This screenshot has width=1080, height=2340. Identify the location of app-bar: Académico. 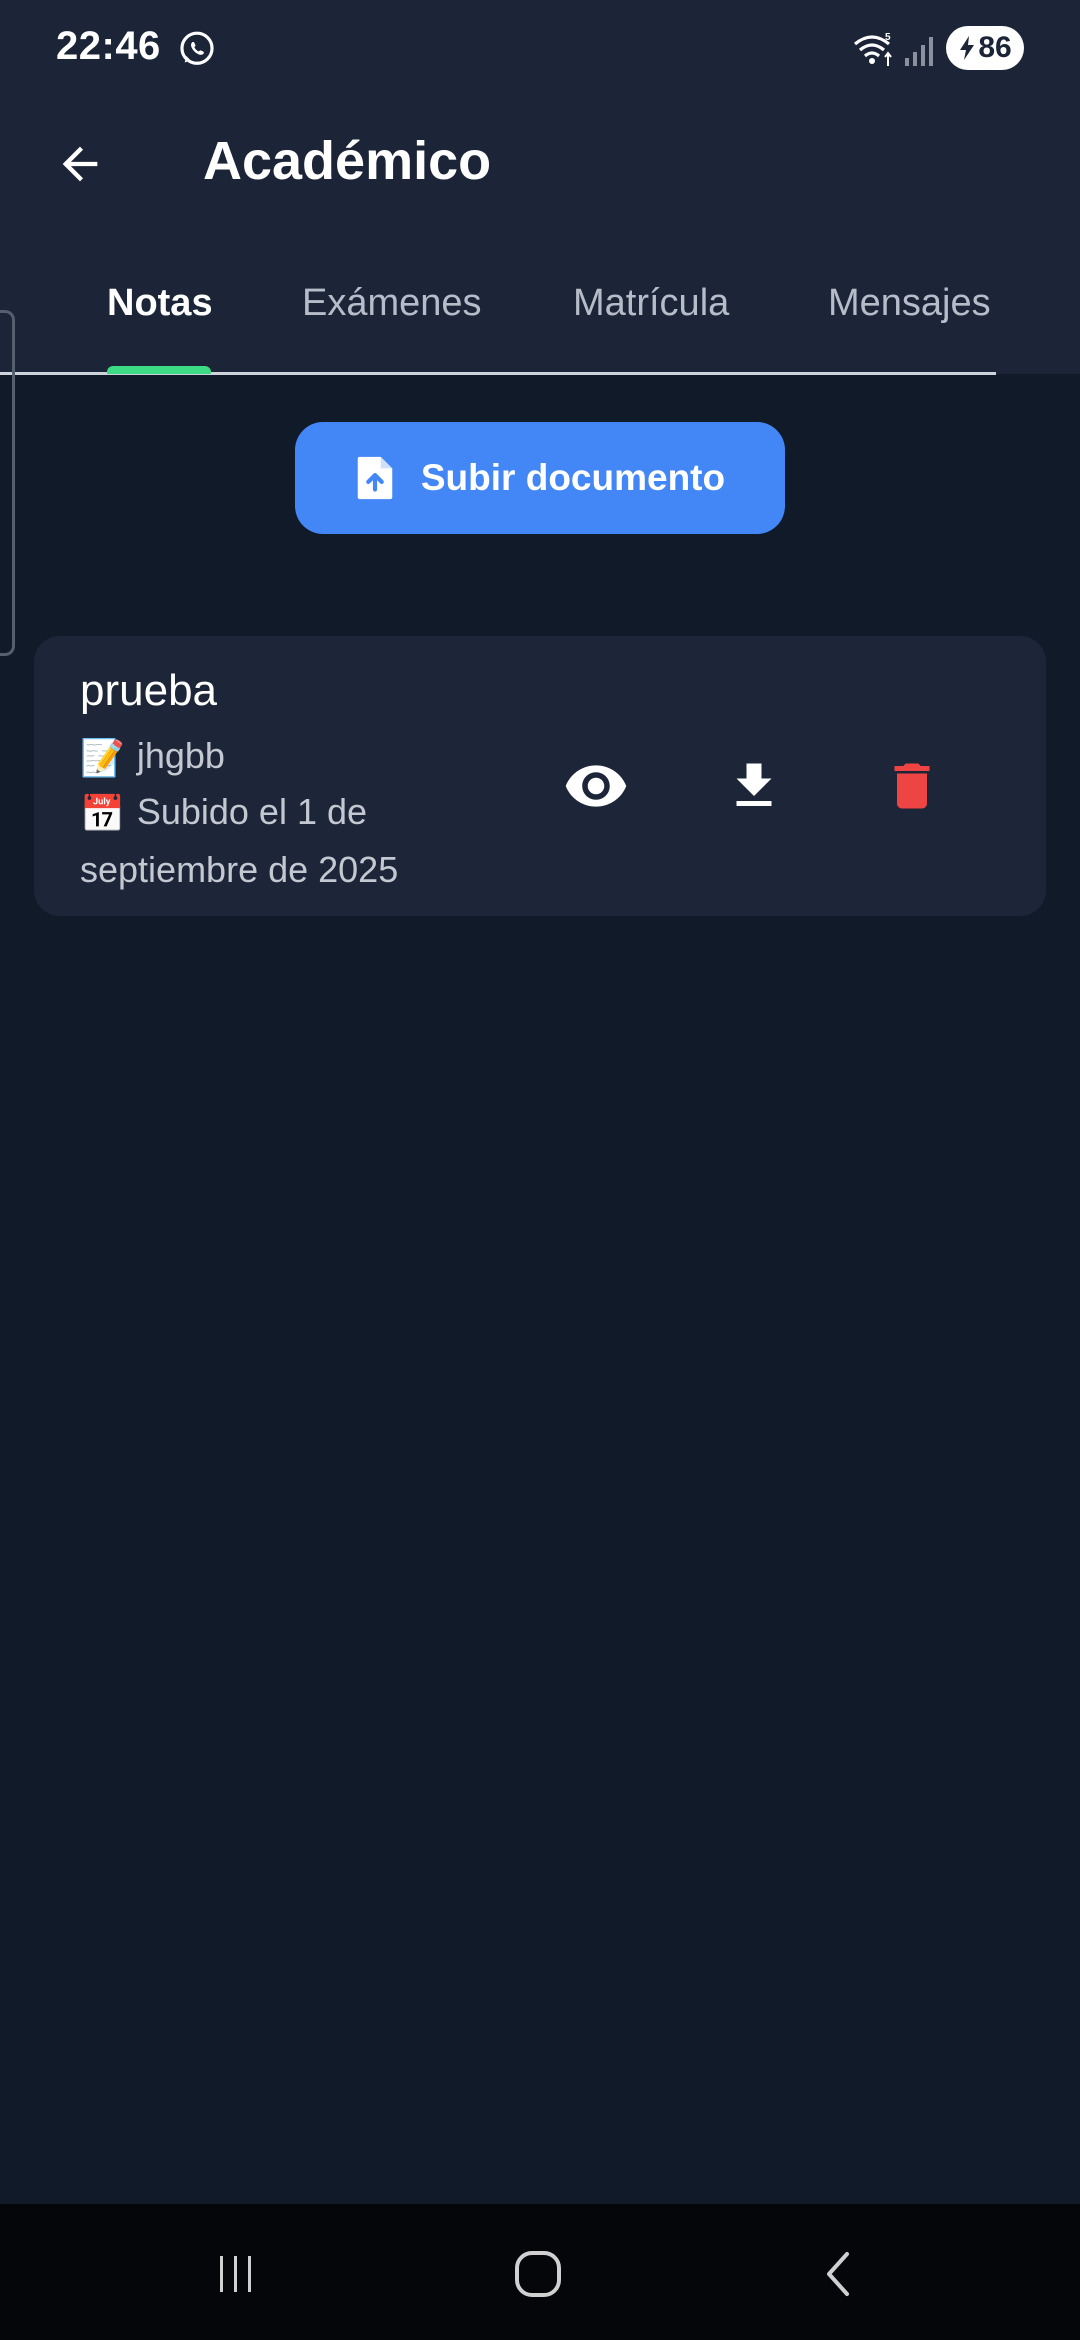
(540, 165).